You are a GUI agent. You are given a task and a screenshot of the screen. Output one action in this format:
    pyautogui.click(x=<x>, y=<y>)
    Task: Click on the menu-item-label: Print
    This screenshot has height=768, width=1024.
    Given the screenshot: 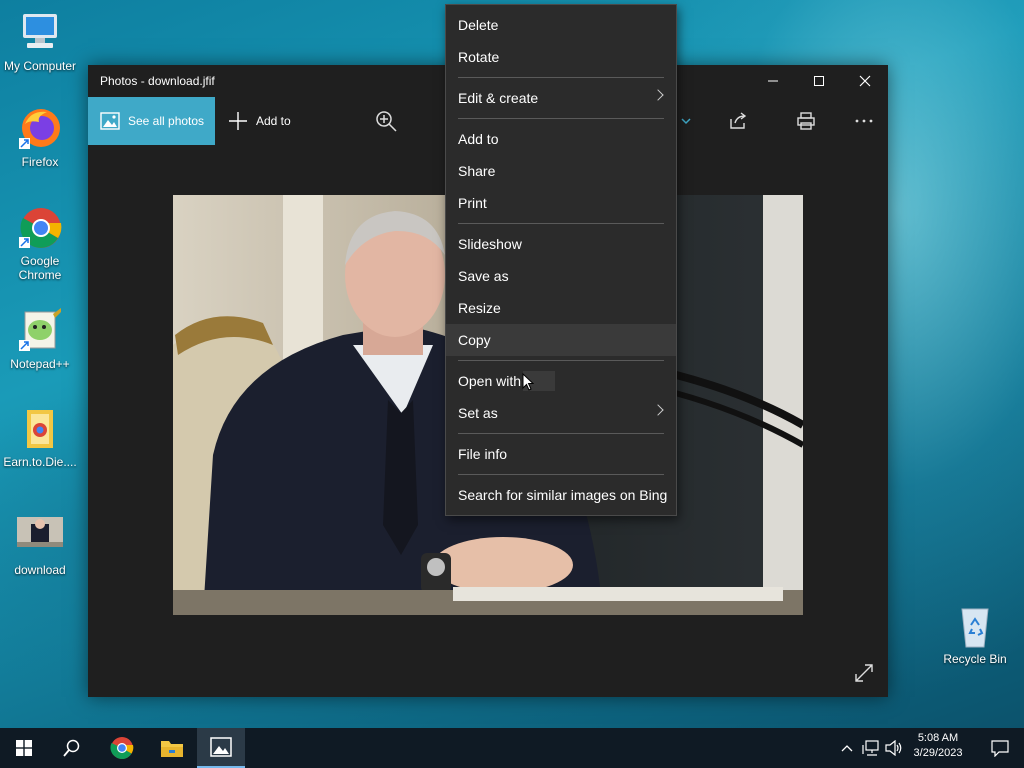 What is the action you would take?
    pyautogui.click(x=472, y=203)
    